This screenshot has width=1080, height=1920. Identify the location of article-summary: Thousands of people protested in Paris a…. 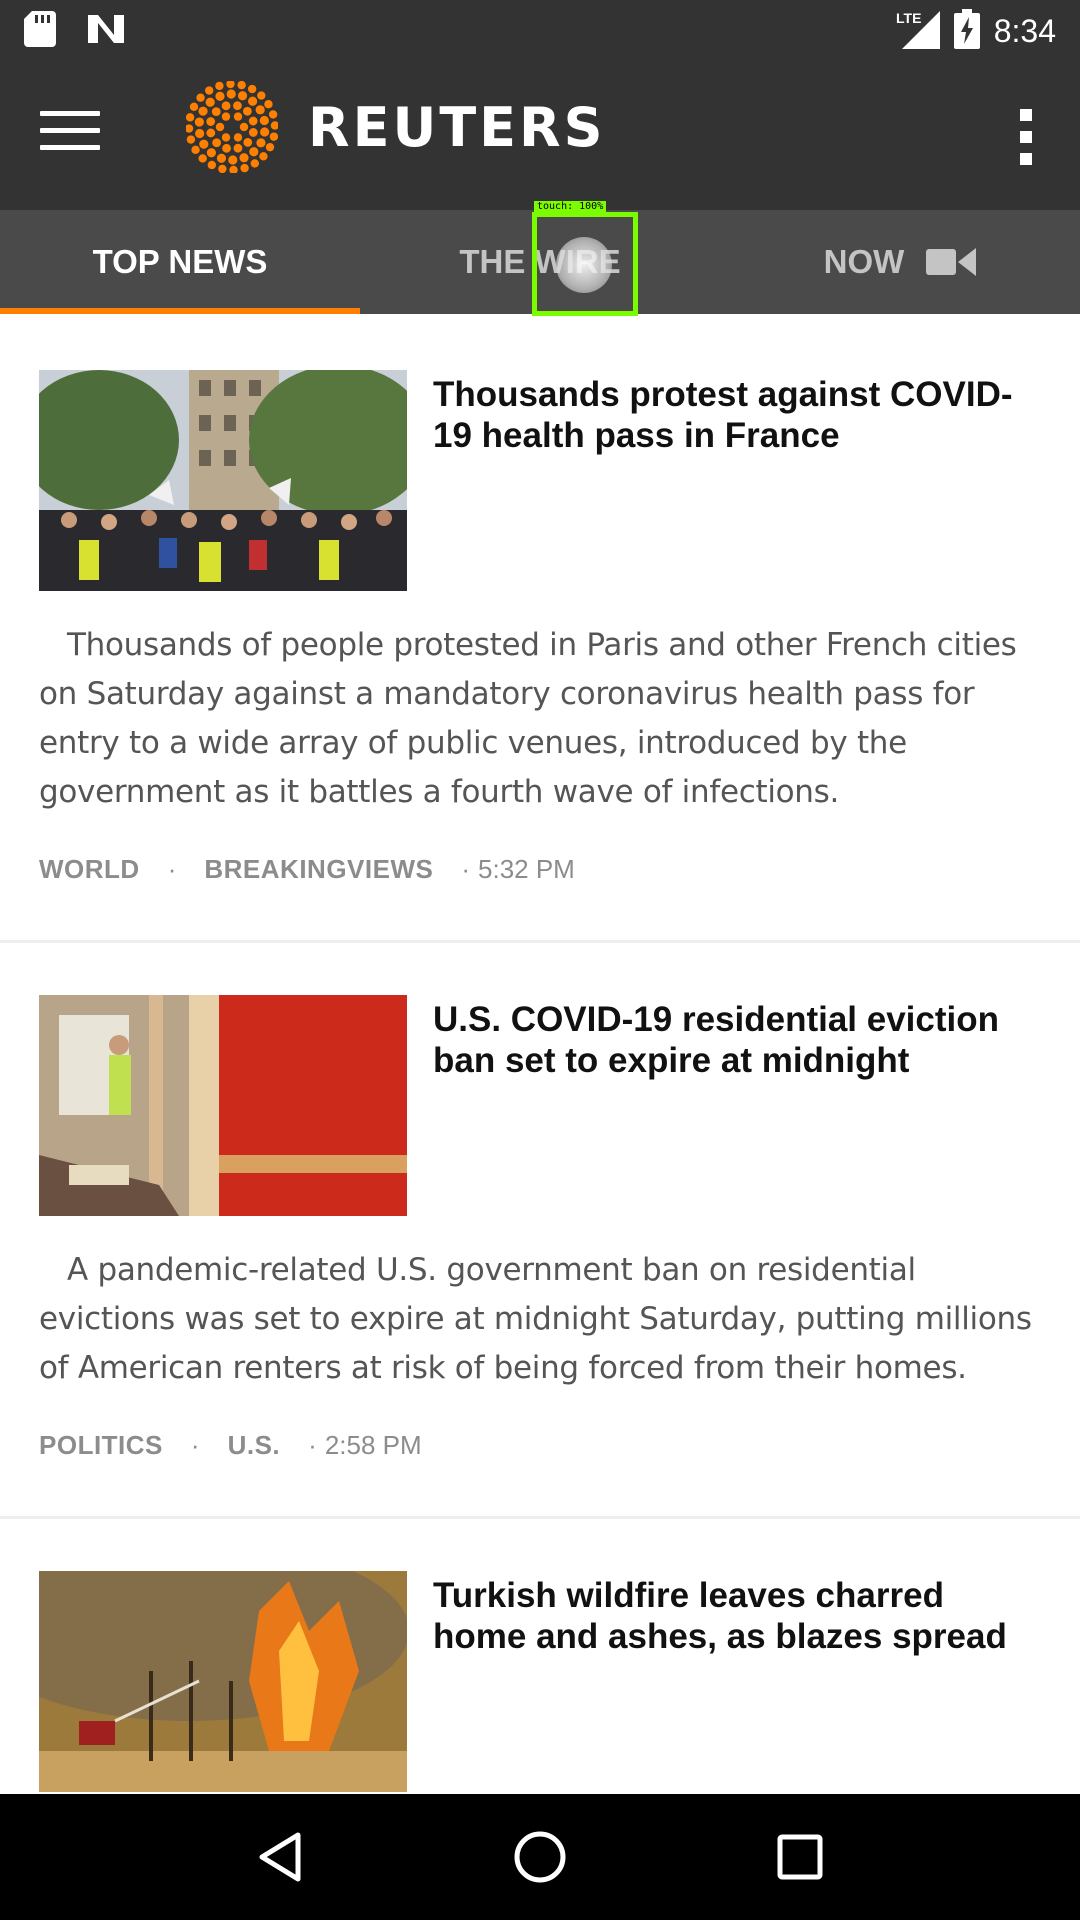
(528, 718).